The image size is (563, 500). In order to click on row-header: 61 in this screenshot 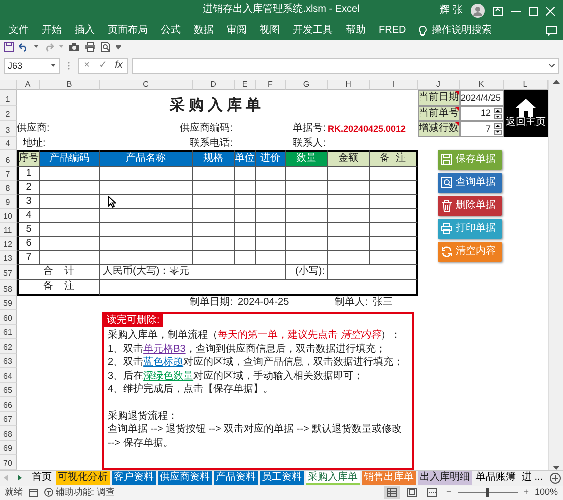, I will do `click(8, 331)`.